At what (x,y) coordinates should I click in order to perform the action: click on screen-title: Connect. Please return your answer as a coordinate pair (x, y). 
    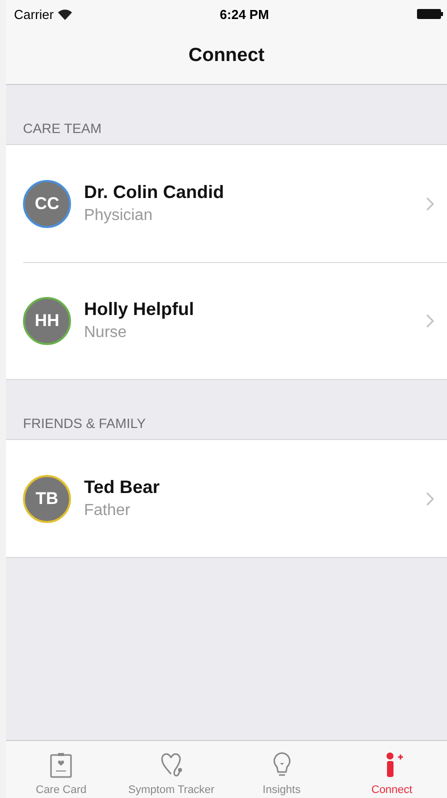
    Looking at the image, I should click on (226, 56).